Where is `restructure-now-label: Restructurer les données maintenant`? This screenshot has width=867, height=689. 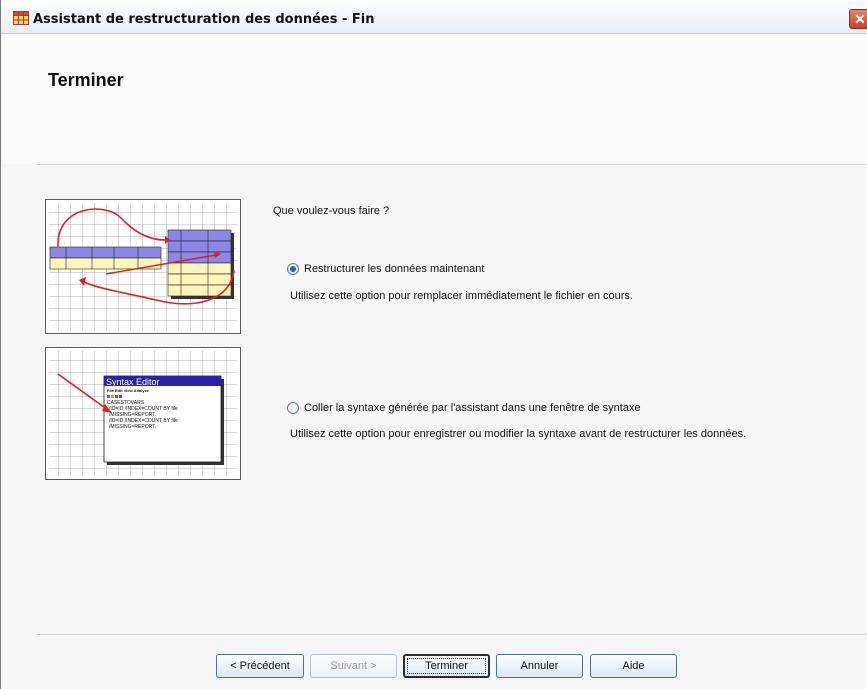 restructure-now-label: Restructurer les données maintenant is located at coordinates (394, 269).